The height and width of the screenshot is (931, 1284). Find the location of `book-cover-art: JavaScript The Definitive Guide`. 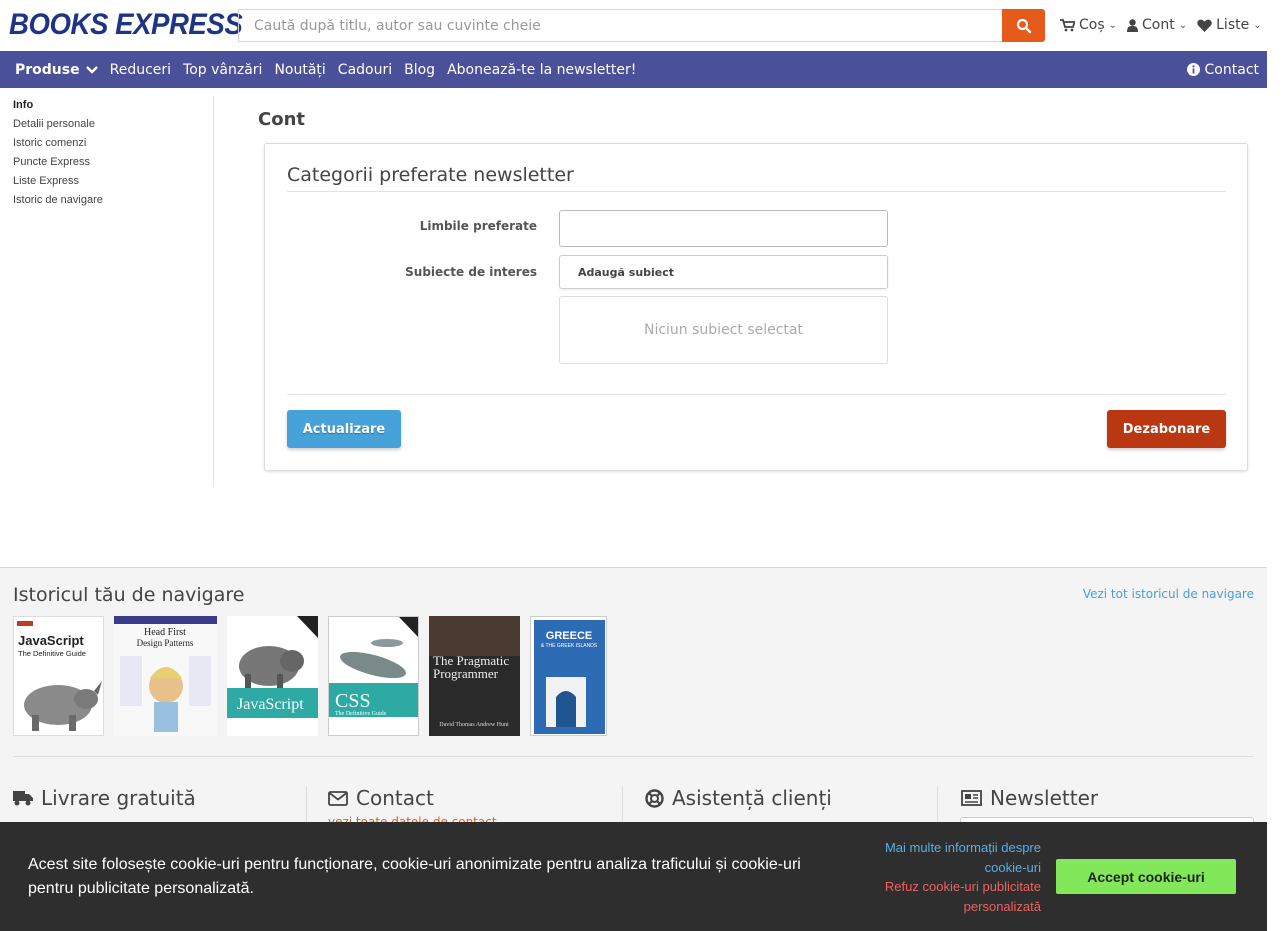

book-cover-art: JavaScript The Definitive Guide is located at coordinates (59, 676).